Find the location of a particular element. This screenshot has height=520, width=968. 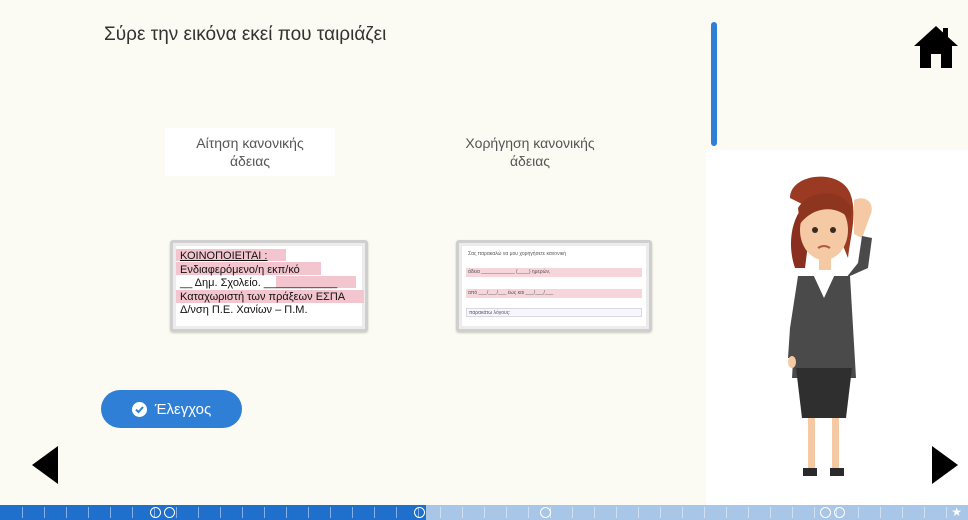

right-top-panel is located at coordinates (837, 75).